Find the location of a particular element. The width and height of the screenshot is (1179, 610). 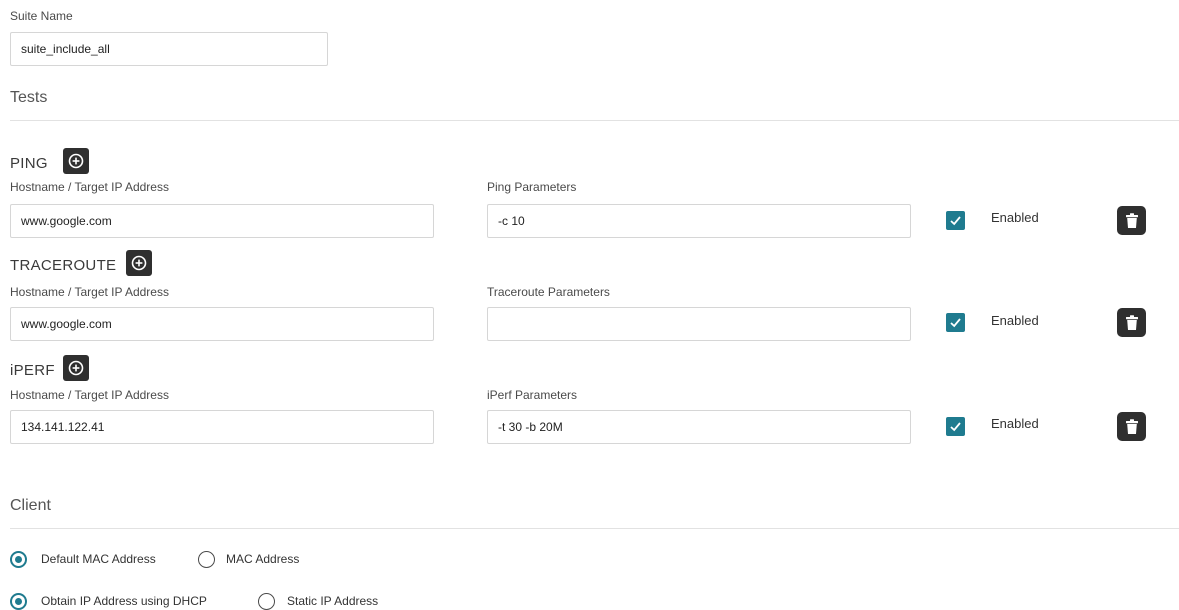

traceroute-enabled-checkbox is located at coordinates (955, 322).